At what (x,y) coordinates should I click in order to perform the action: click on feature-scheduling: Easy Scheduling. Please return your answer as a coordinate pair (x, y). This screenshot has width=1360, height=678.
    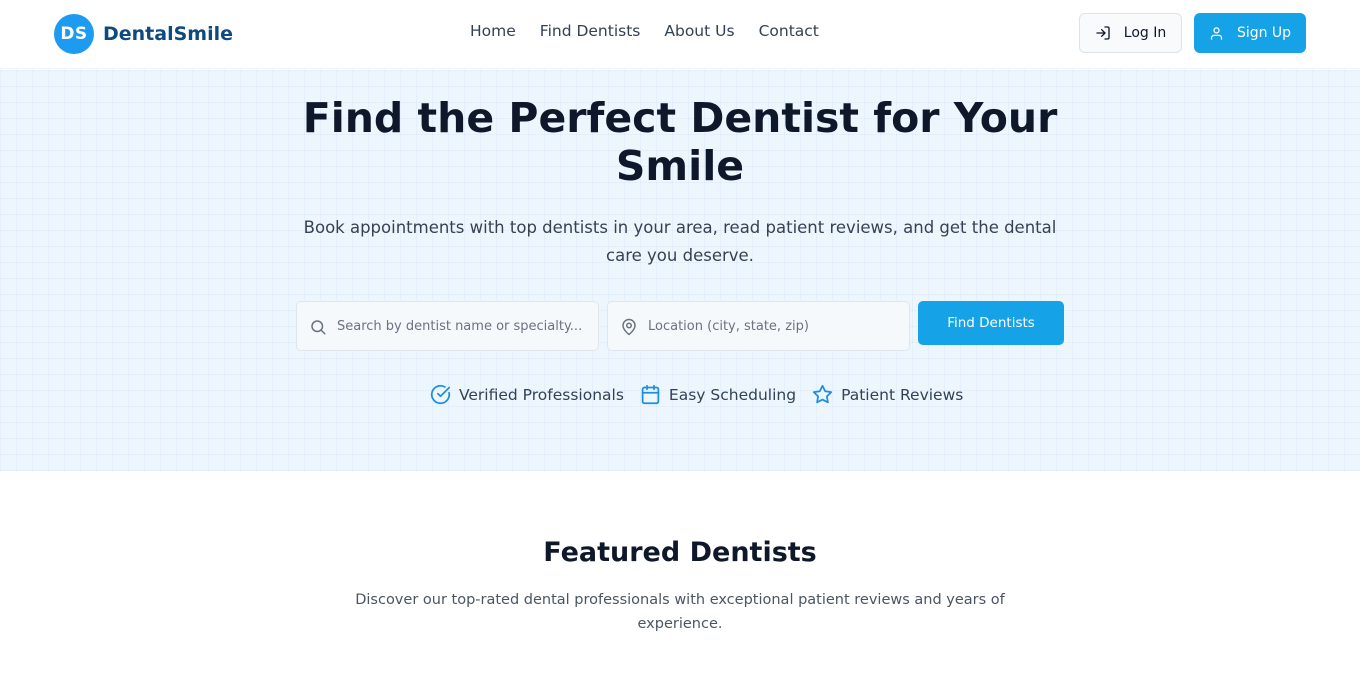
    Looking at the image, I should click on (718, 394).